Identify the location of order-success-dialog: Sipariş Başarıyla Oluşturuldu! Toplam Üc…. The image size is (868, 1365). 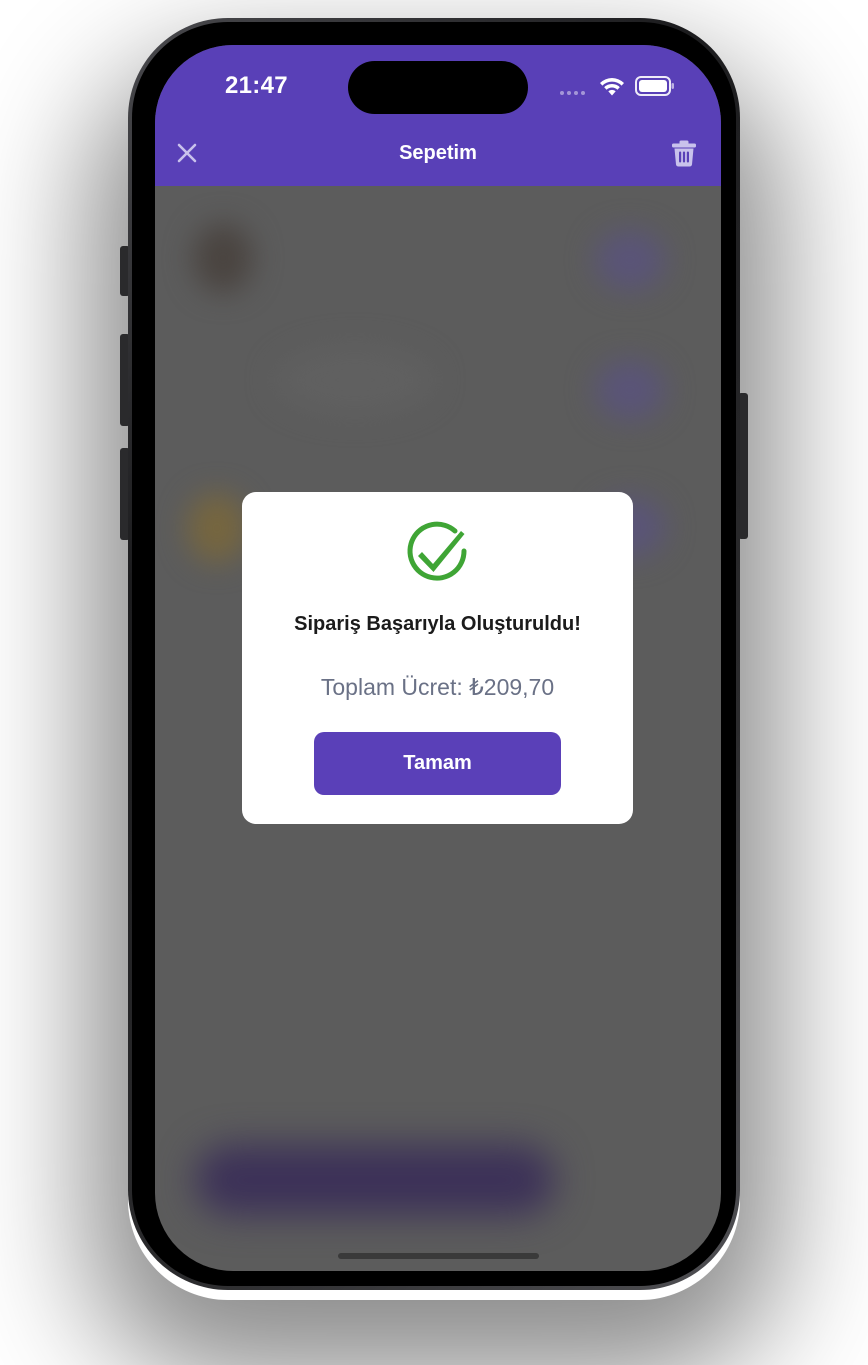
(437, 658).